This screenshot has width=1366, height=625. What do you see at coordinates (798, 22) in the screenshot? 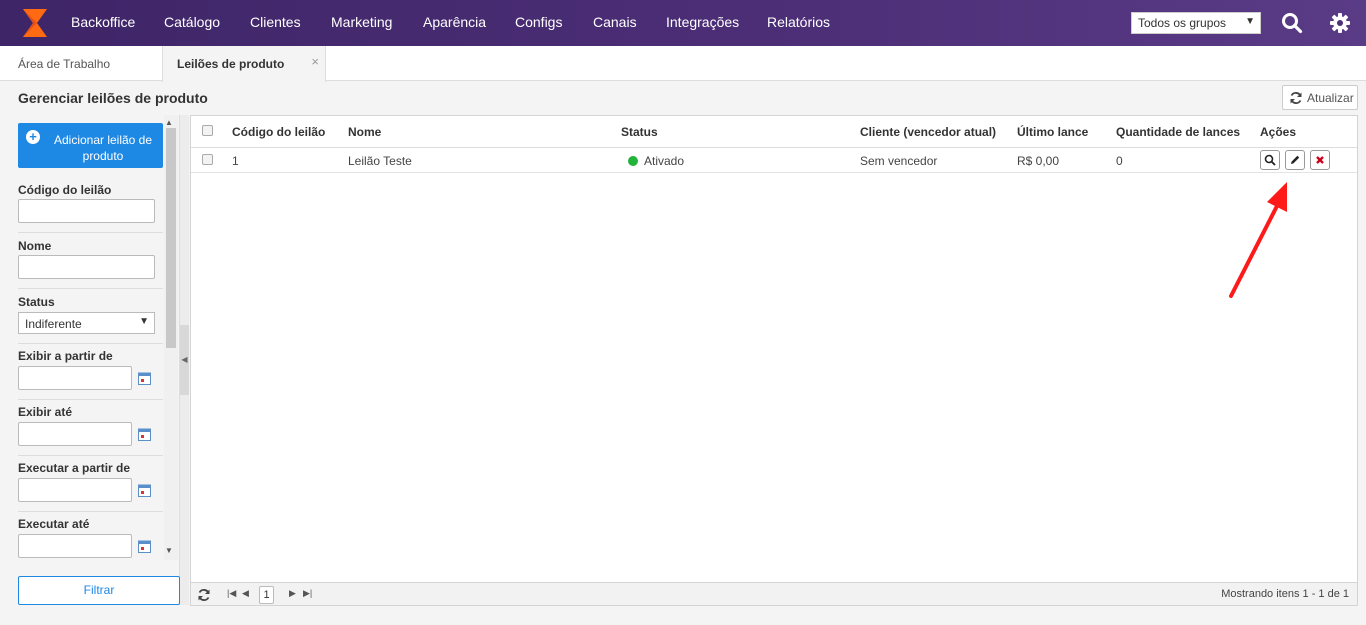
I see `nav-relatorios: Relatórios` at bounding box center [798, 22].